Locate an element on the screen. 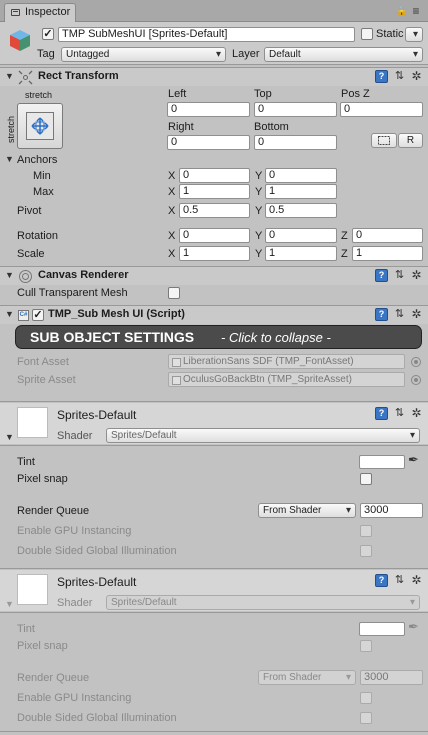 This screenshot has width=428, height=735. anchor-min-x-field: 0 is located at coordinates (214, 175).